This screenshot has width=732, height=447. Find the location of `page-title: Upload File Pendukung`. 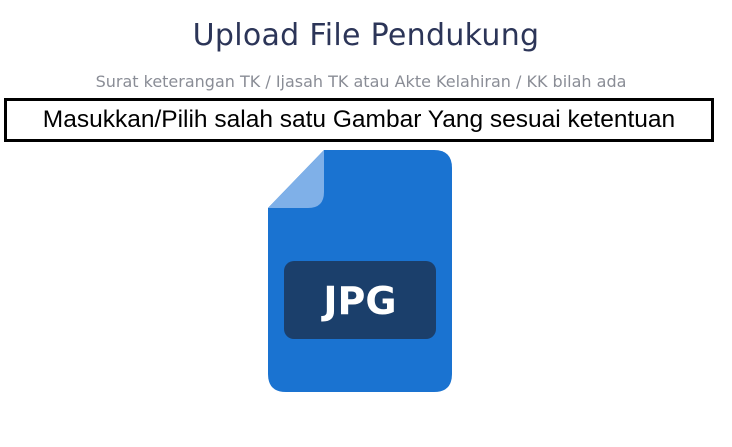

page-title: Upload File Pendukung is located at coordinates (366, 35).